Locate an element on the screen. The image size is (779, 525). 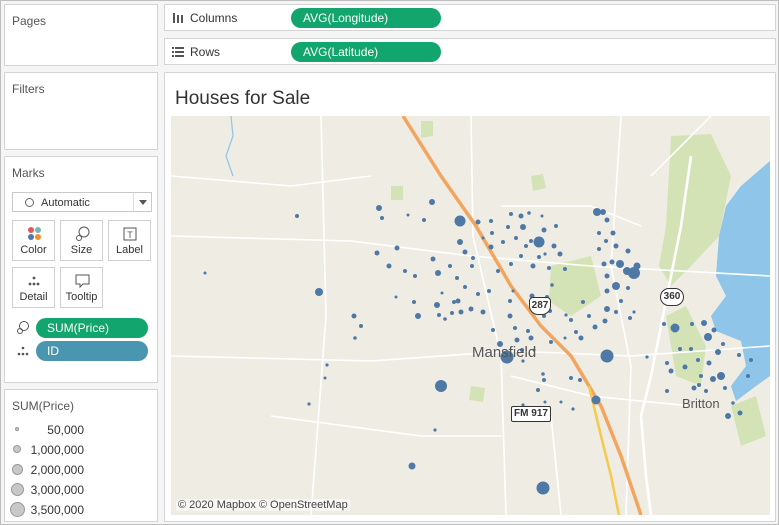
filters-card: Filters is located at coordinates (81, 111).